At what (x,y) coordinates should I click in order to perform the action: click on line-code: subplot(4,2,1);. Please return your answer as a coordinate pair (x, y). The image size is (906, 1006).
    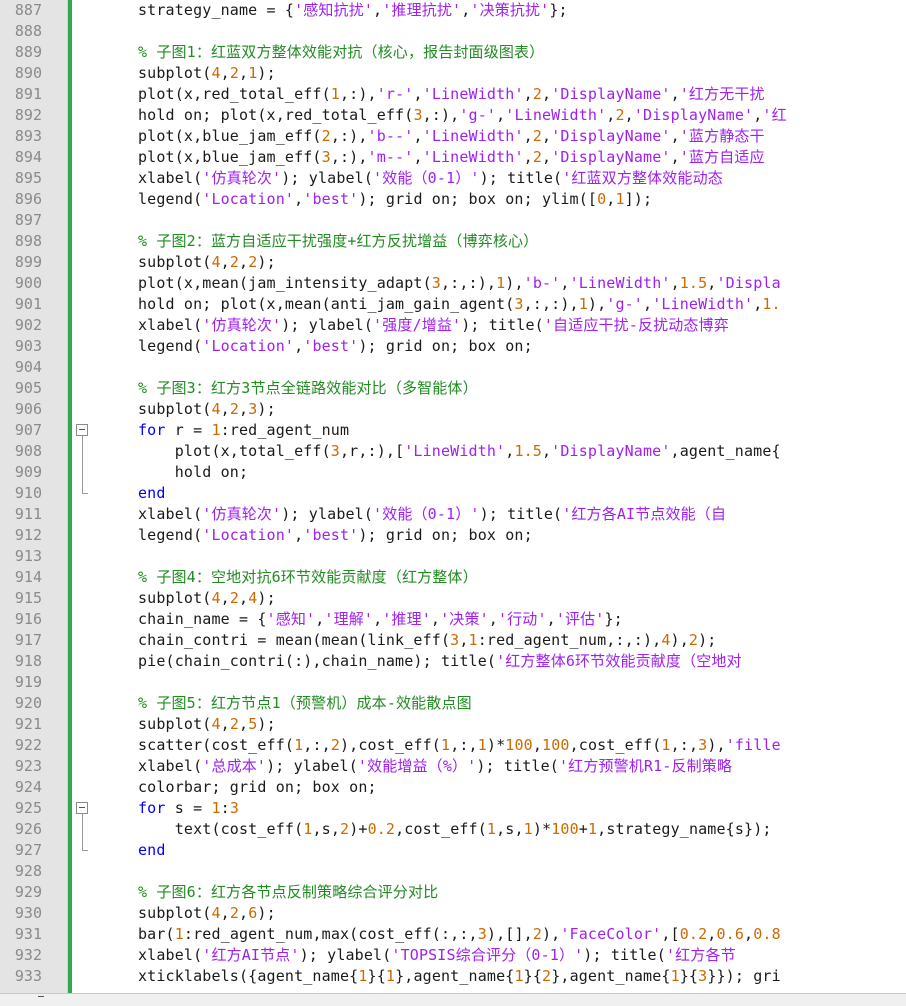
    Looking at the image, I should click on (207, 73).